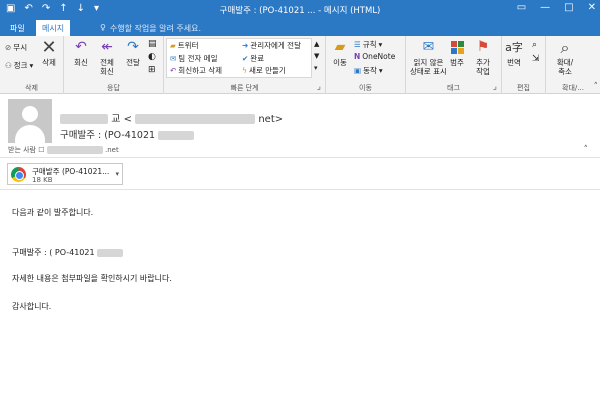 This screenshot has height=400, width=600. I want to click on attachment-divider, so click(300, 189).